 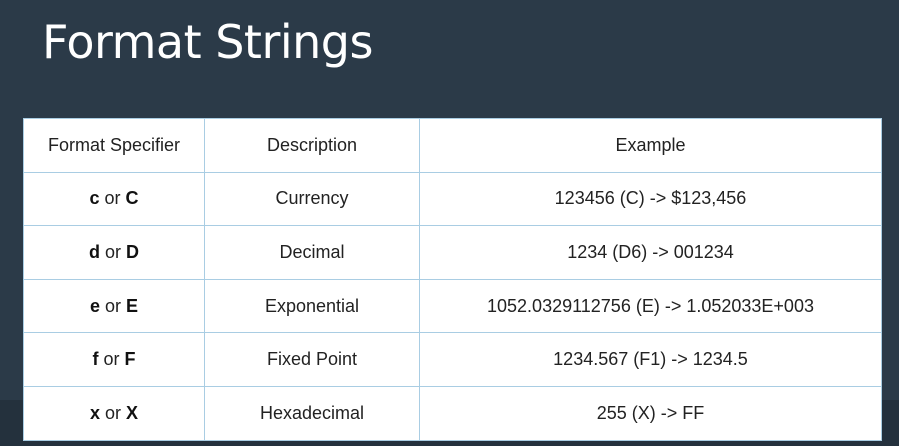 What do you see at coordinates (132, 198) in the screenshot?
I see `specifier-upper: C` at bounding box center [132, 198].